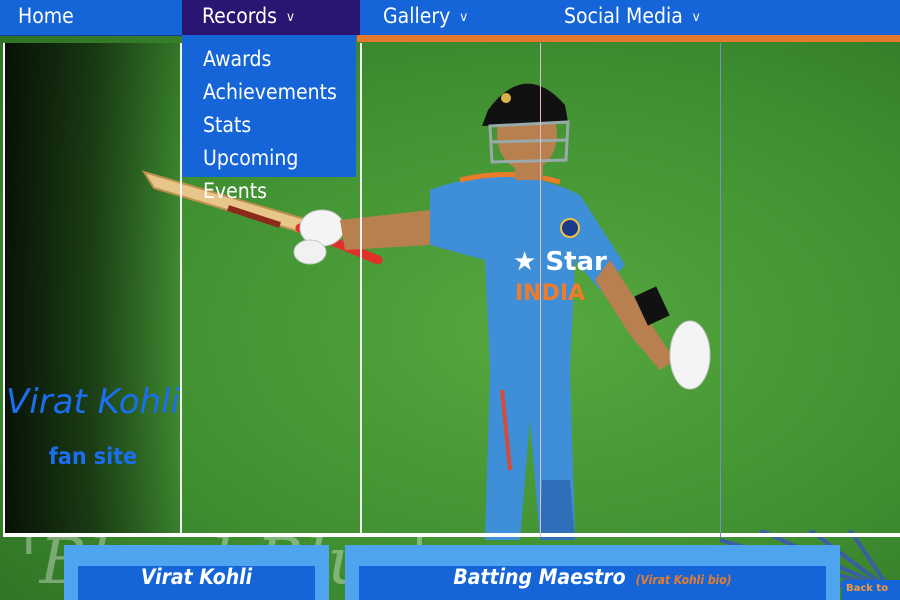  What do you see at coordinates (269, 172) in the screenshot?
I see `menu-item-upcoming-events: Upcoming Events` at bounding box center [269, 172].